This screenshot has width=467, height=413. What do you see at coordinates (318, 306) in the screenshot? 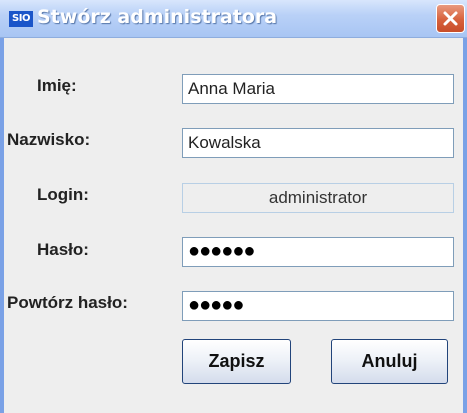
I see `repeat-password-input: ●●●●●` at bounding box center [318, 306].